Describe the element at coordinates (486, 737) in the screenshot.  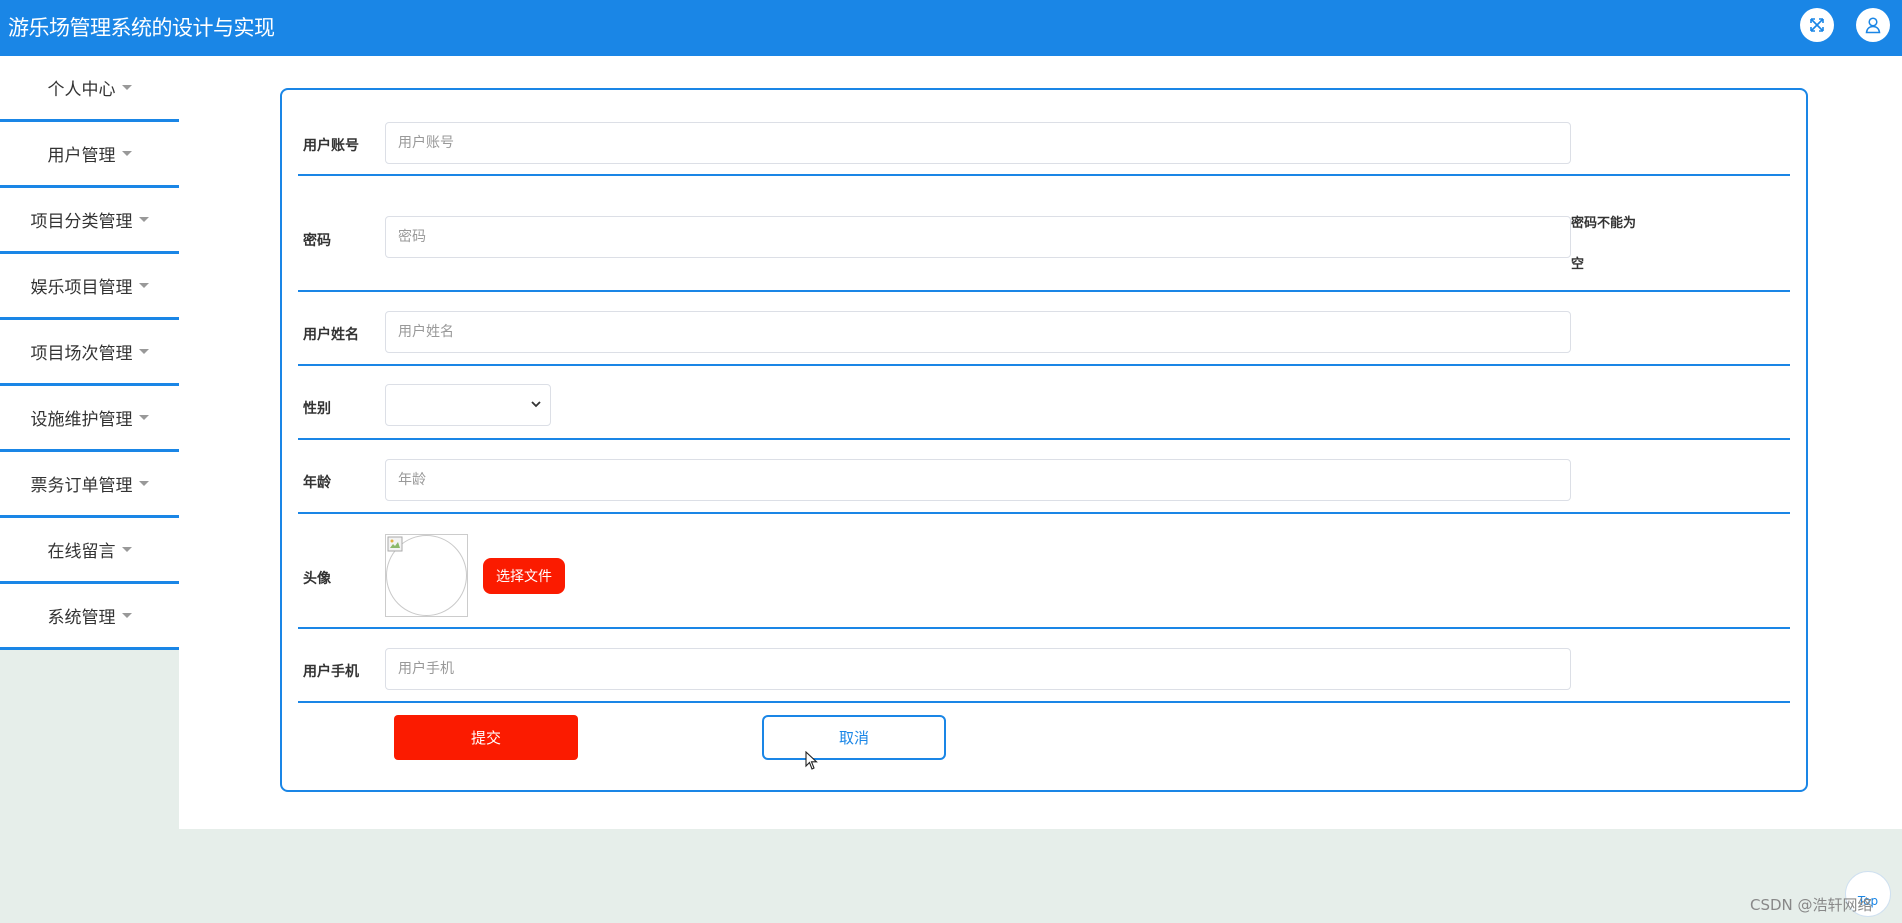
I see `submit-button: 提交` at that location.